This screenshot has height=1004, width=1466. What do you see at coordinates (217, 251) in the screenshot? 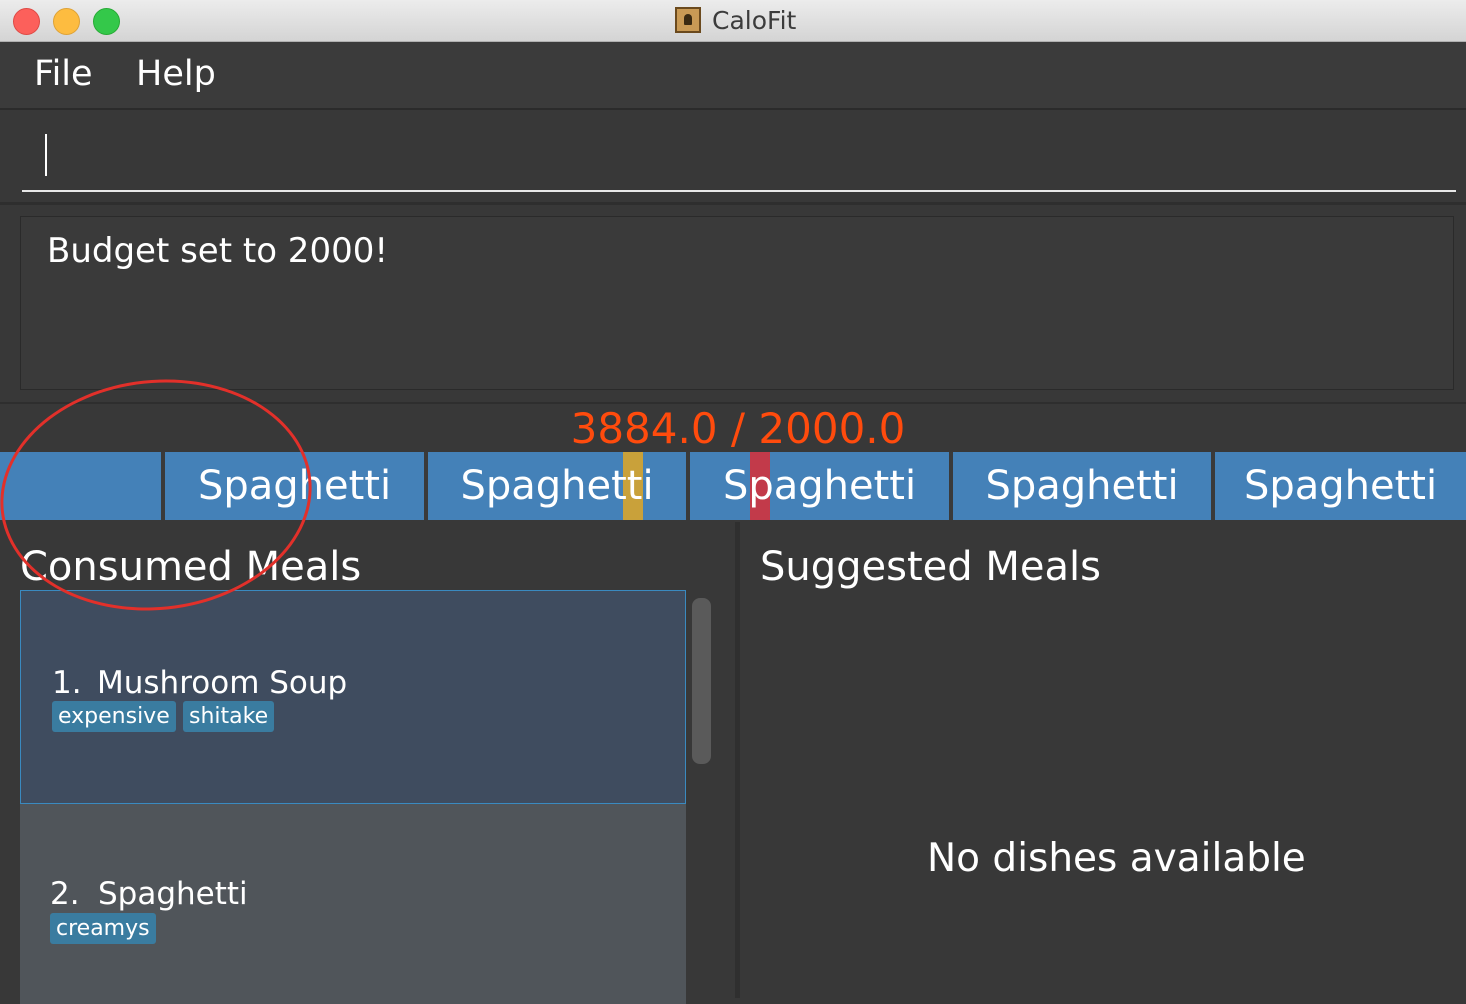
I see `result-message: Budget set to 2000!` at bounding box center [217, 251].